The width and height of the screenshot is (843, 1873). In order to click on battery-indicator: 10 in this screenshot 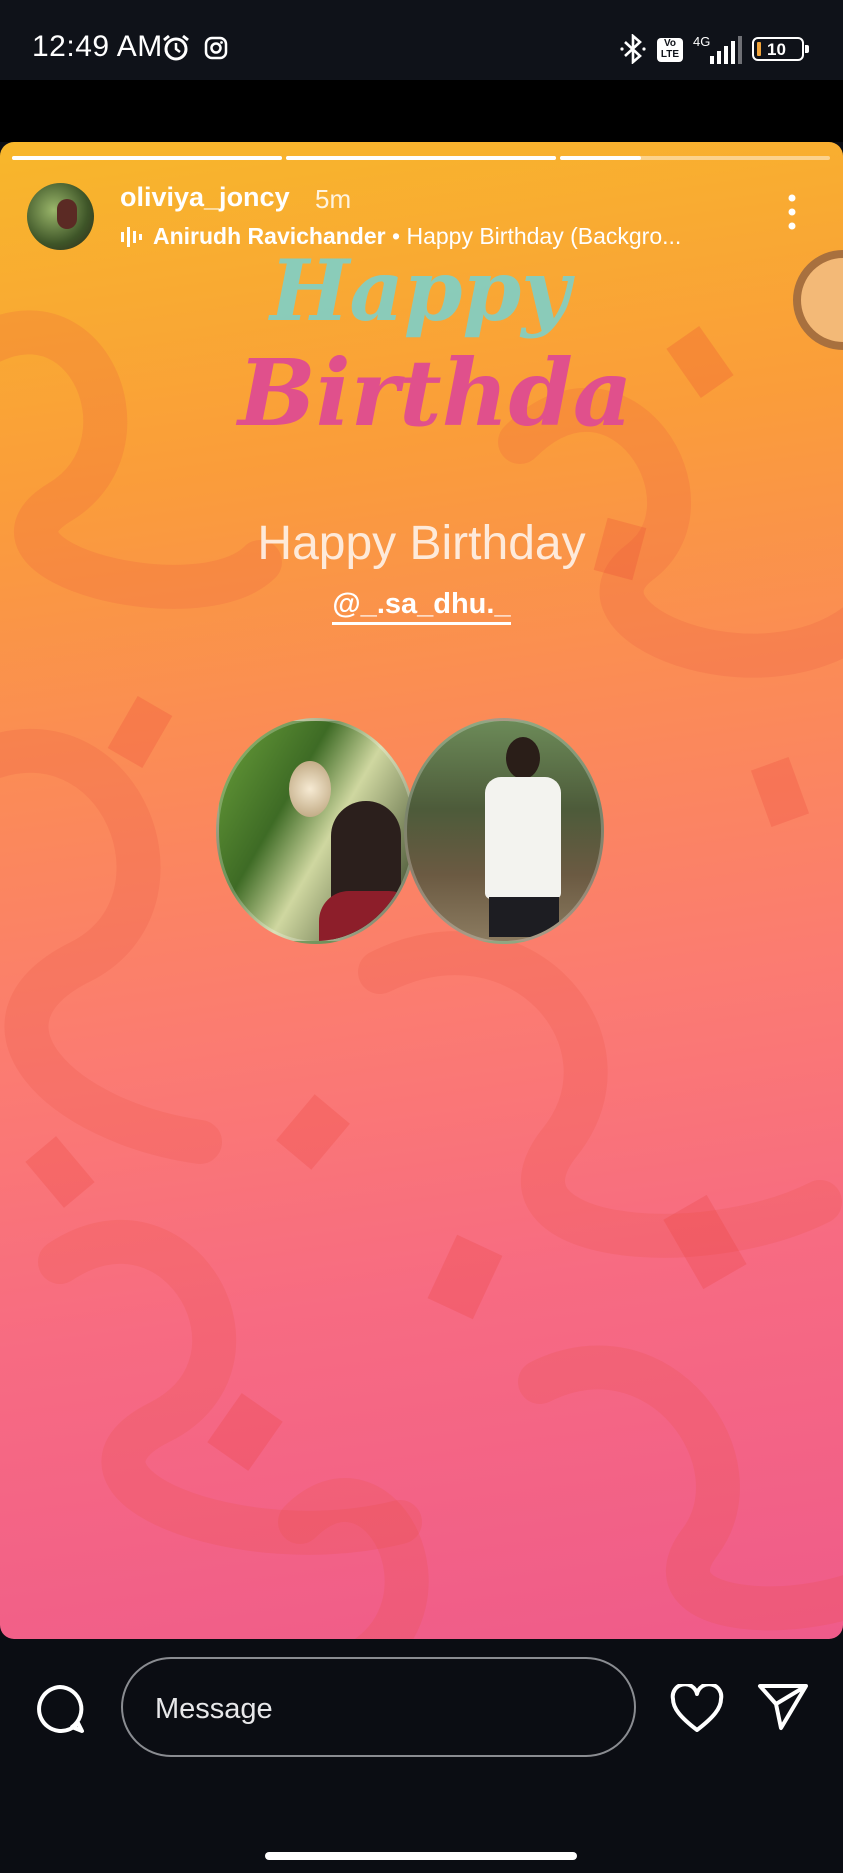, I will do `click(780, 49)`.